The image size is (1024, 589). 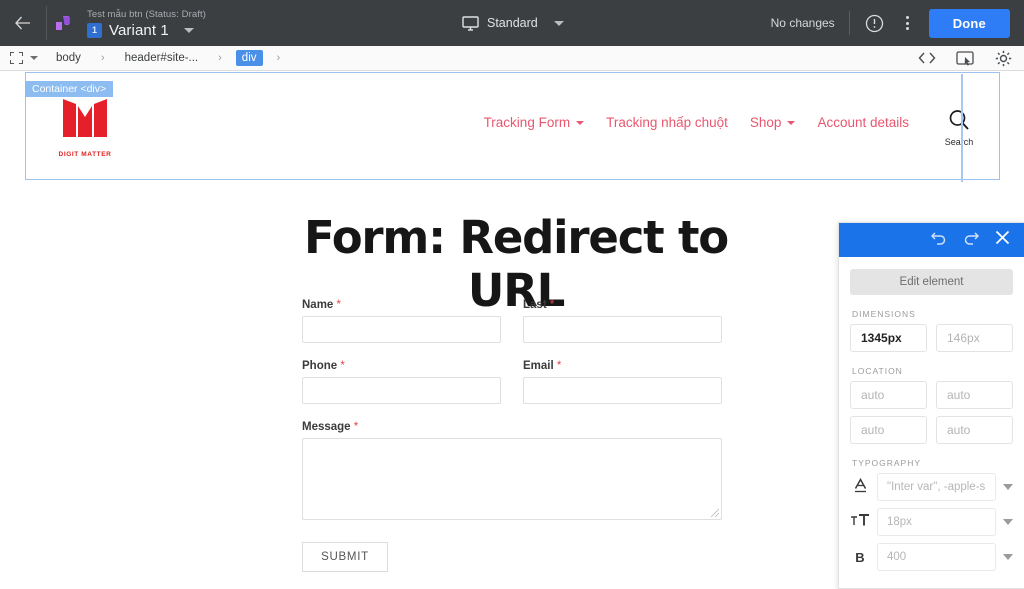 I want to click on redo-icon, so click(x=971, y=240).